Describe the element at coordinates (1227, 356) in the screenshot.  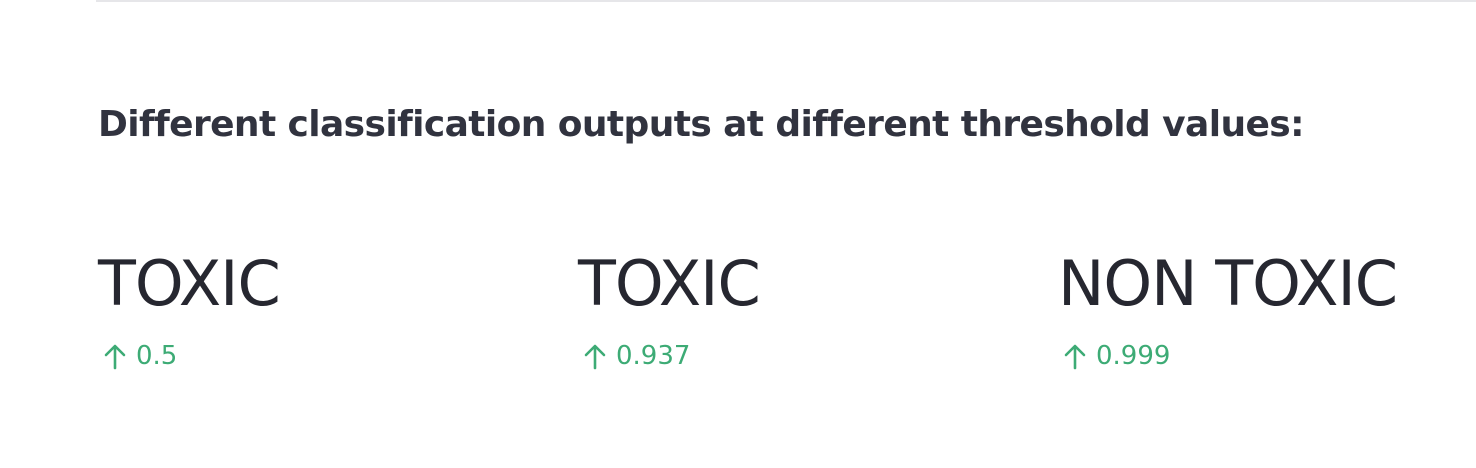
I see `metric-delta: 0.999` at that location.